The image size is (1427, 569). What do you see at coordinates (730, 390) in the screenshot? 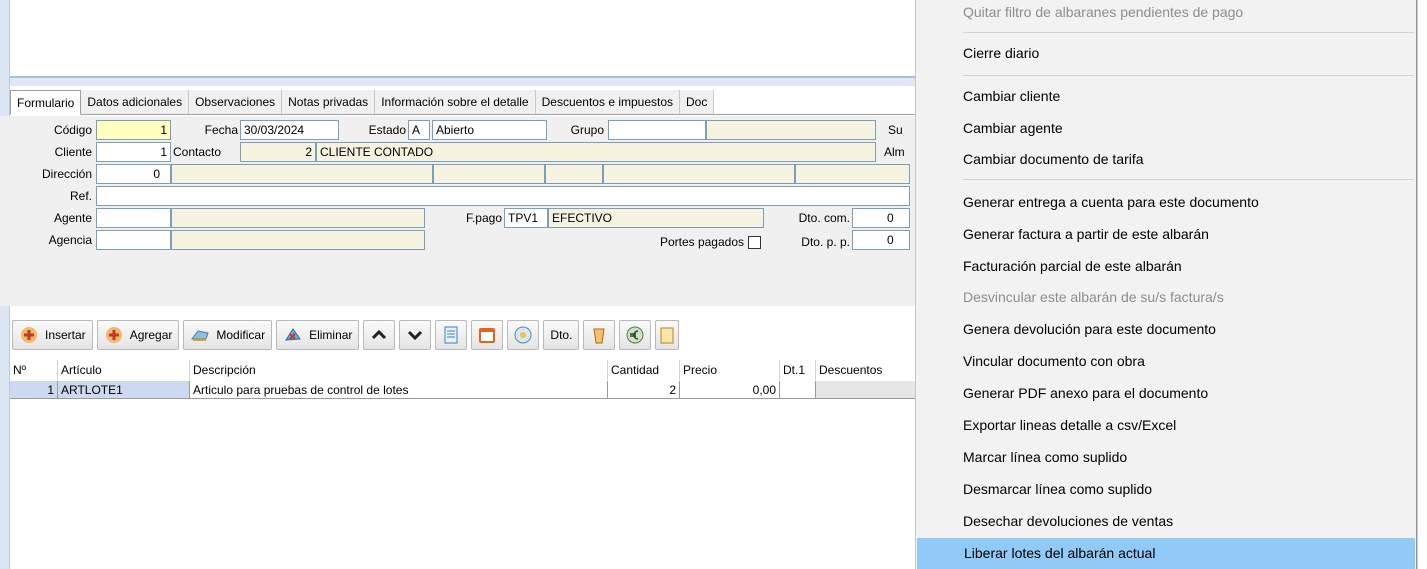
I see `cell-precio: 0,00` at bounding box center [730, 390].